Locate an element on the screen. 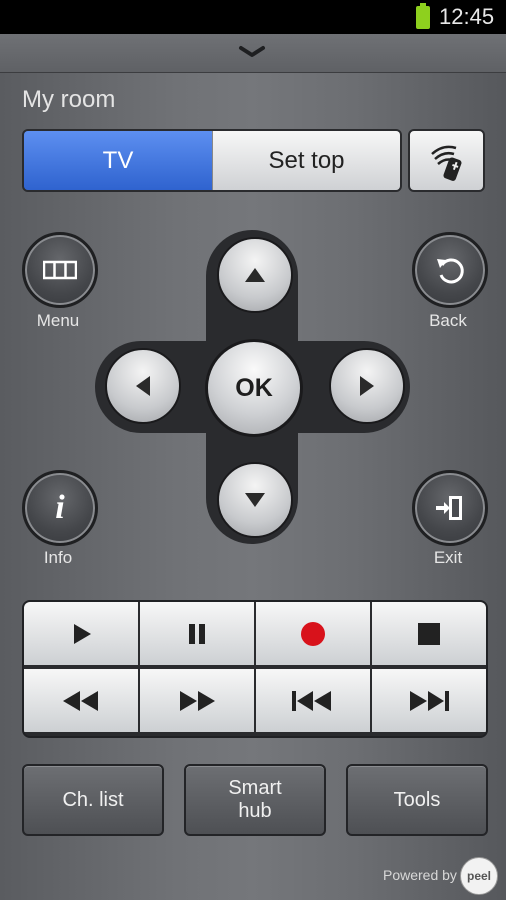 This screenshot has height=900, width=506. arrow-up-icon is located at coordinates (255, 275).